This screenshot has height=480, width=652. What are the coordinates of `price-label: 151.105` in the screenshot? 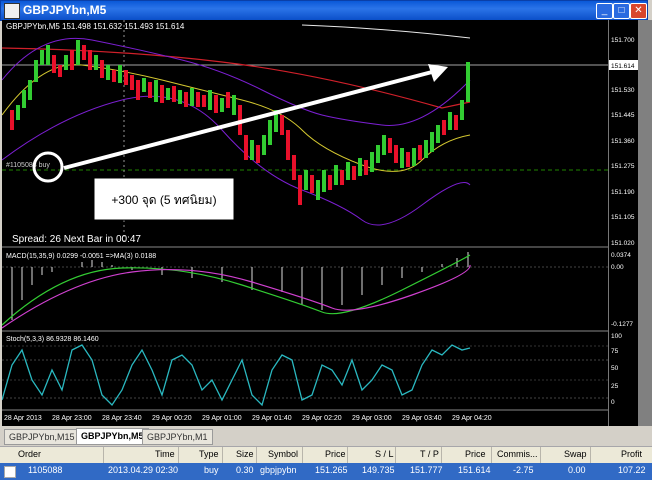 It's located at (623, 217).